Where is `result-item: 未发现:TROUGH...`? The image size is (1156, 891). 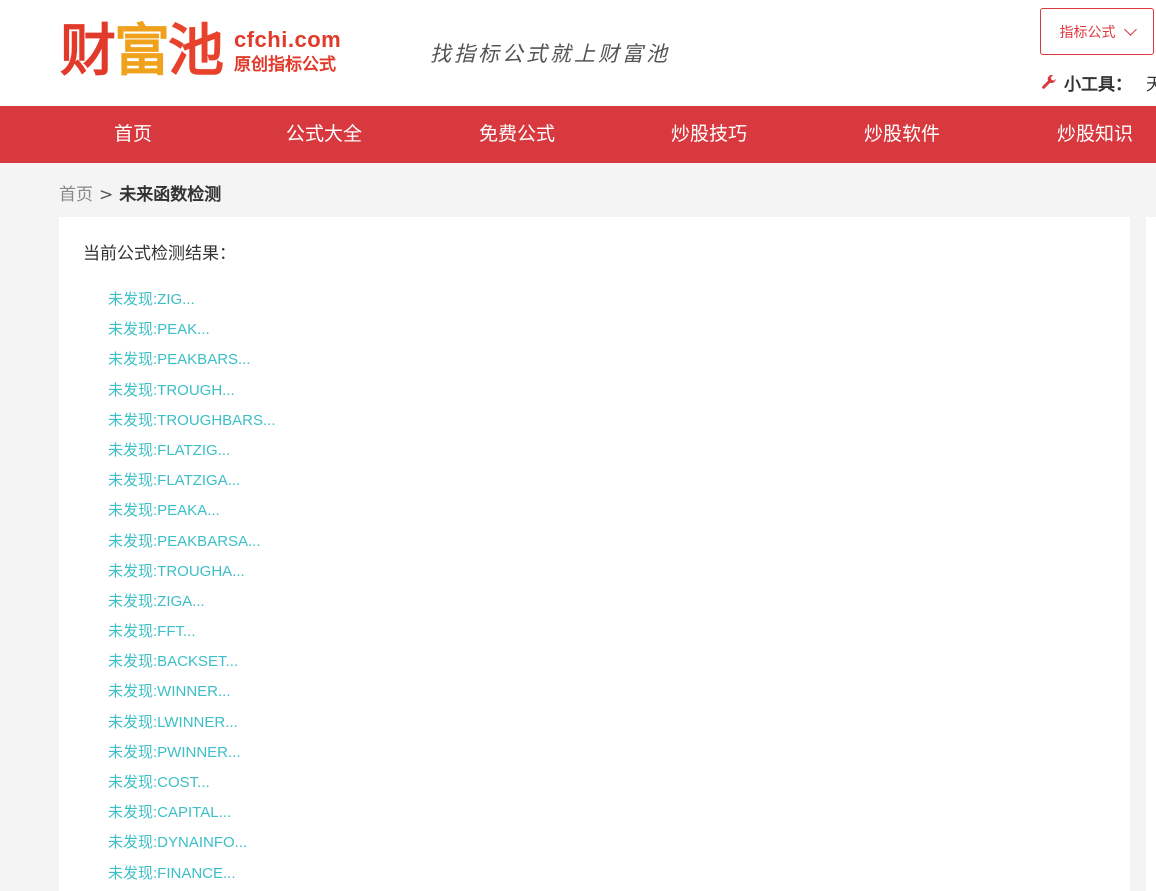
result-item: 未发现:TROUGH... is located at coordinates (192, 391).